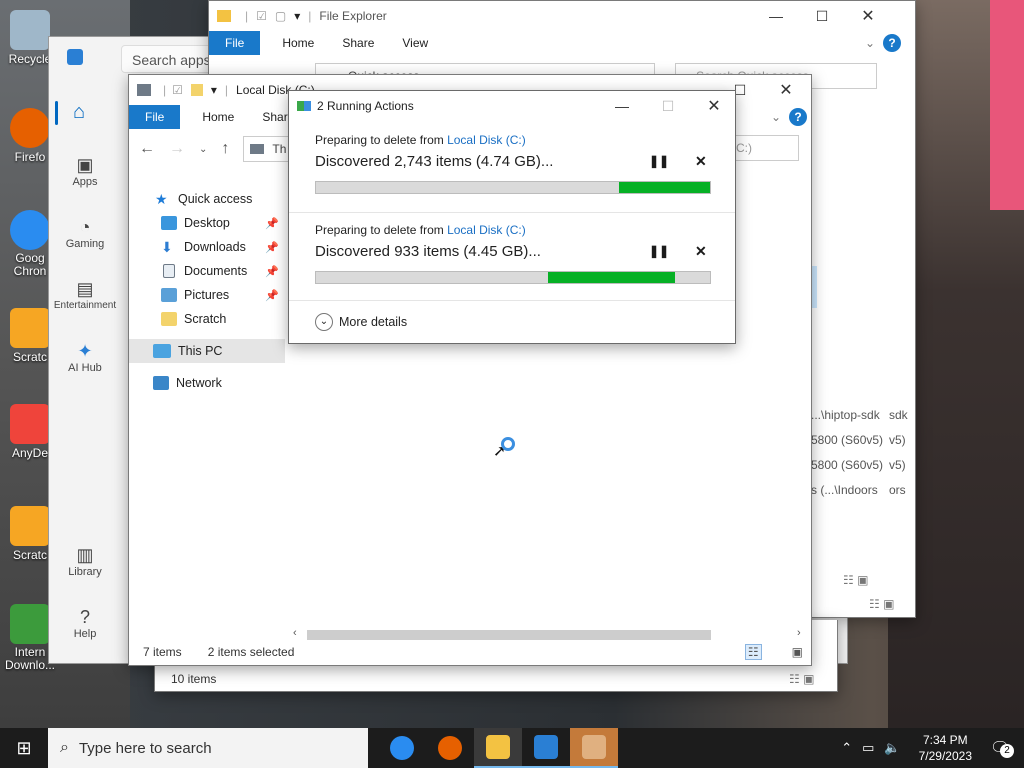  Describe the element at coordinates (224, 16) in the screenshot. I see `folder-icon` at that location.